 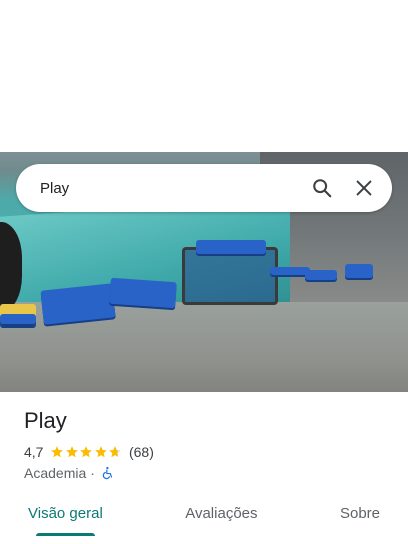 I want to click on rating-stars, so click(x=86, y=452).